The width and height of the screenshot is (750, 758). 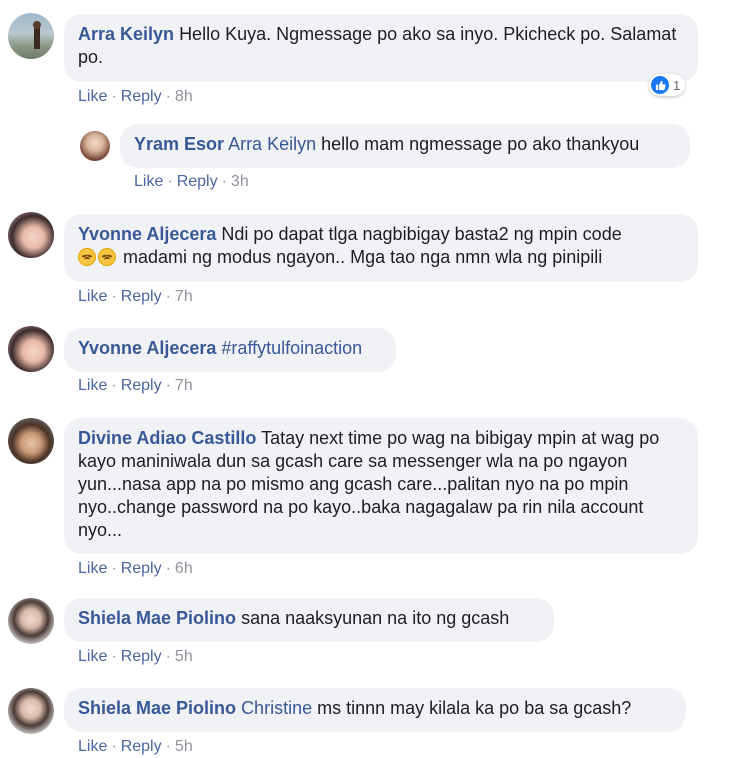 I want to click on comment-bubble: Yvonne Aljecera #raffytulfoinaction, so click(x=230, y=350).